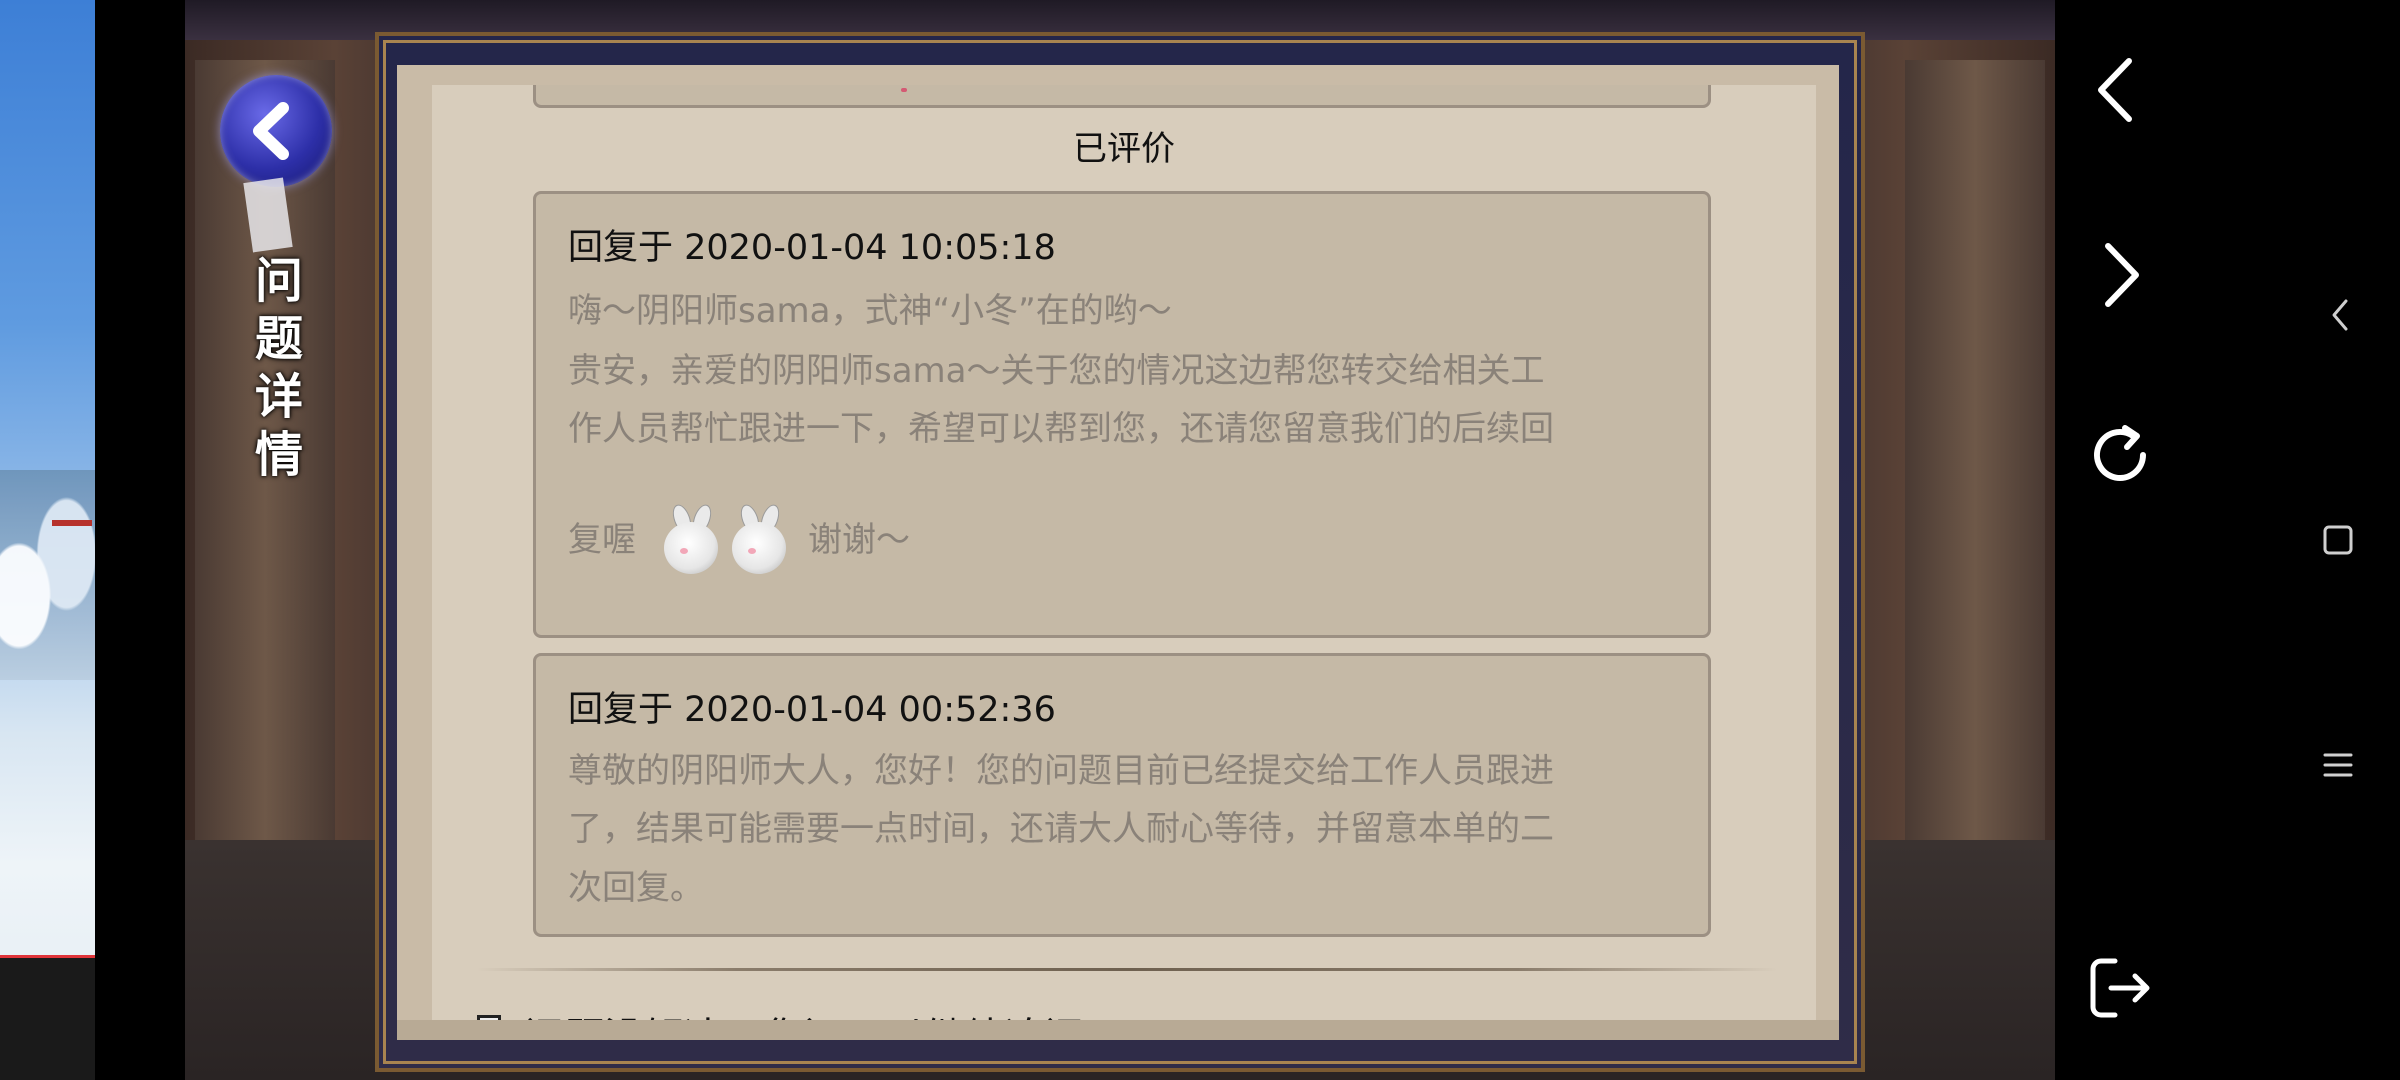 The width and height of the screenshot is (2400, 1080). I want to click on reply-text-line: 了，结果可能需要一点时间，还请大人耐心等待，并留意本单的二, so click(1061, 829).